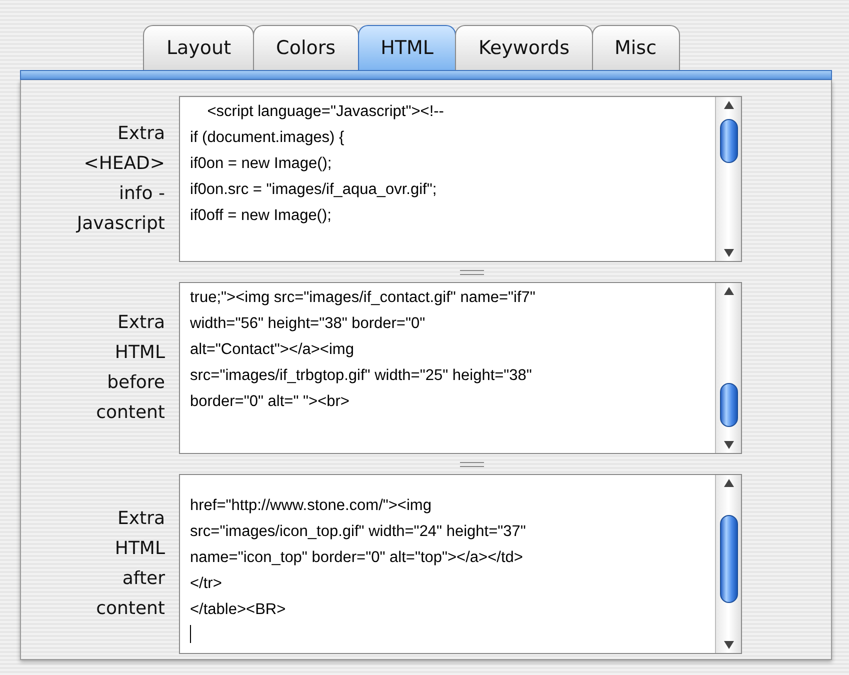 Image resolution: width=849 pixels, height=675 pixels. What do you see at coordinates (311, 506) in the screenshot?
I see `code-line: href="http://www.stone.com/"><img` at bounding box center [311, 506].